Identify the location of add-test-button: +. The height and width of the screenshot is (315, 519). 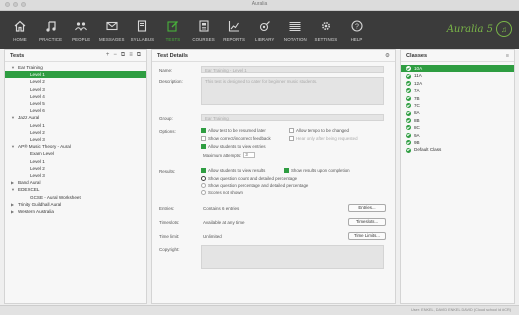
(108, 55).